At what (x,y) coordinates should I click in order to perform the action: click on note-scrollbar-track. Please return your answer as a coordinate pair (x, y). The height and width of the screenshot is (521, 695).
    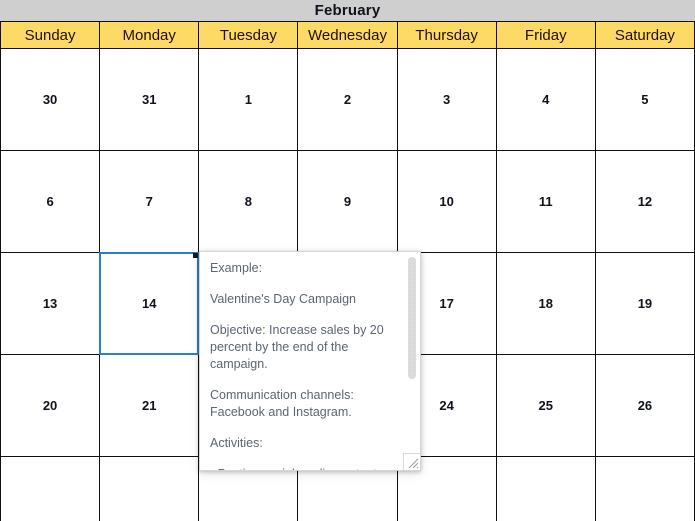
    Looking at the image, I should click on (413, 361).